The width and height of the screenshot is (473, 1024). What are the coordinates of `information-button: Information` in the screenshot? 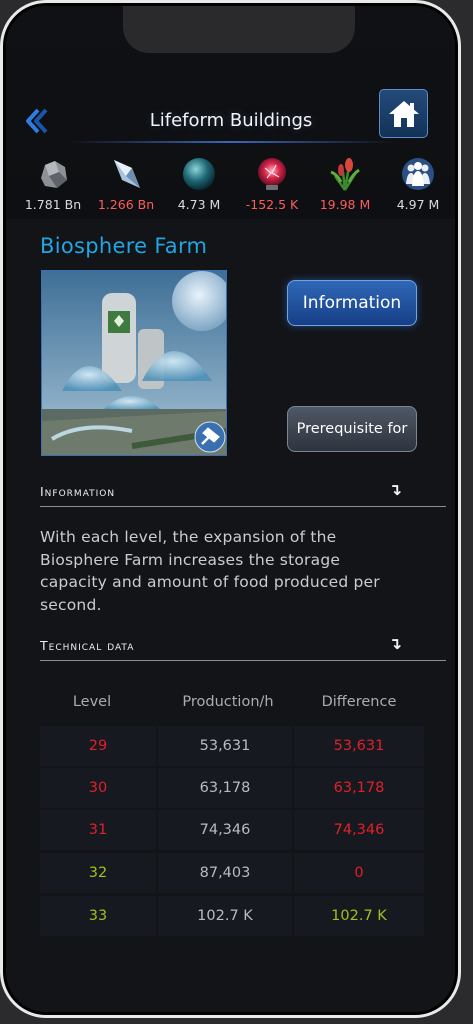 It's located at (352, 303).